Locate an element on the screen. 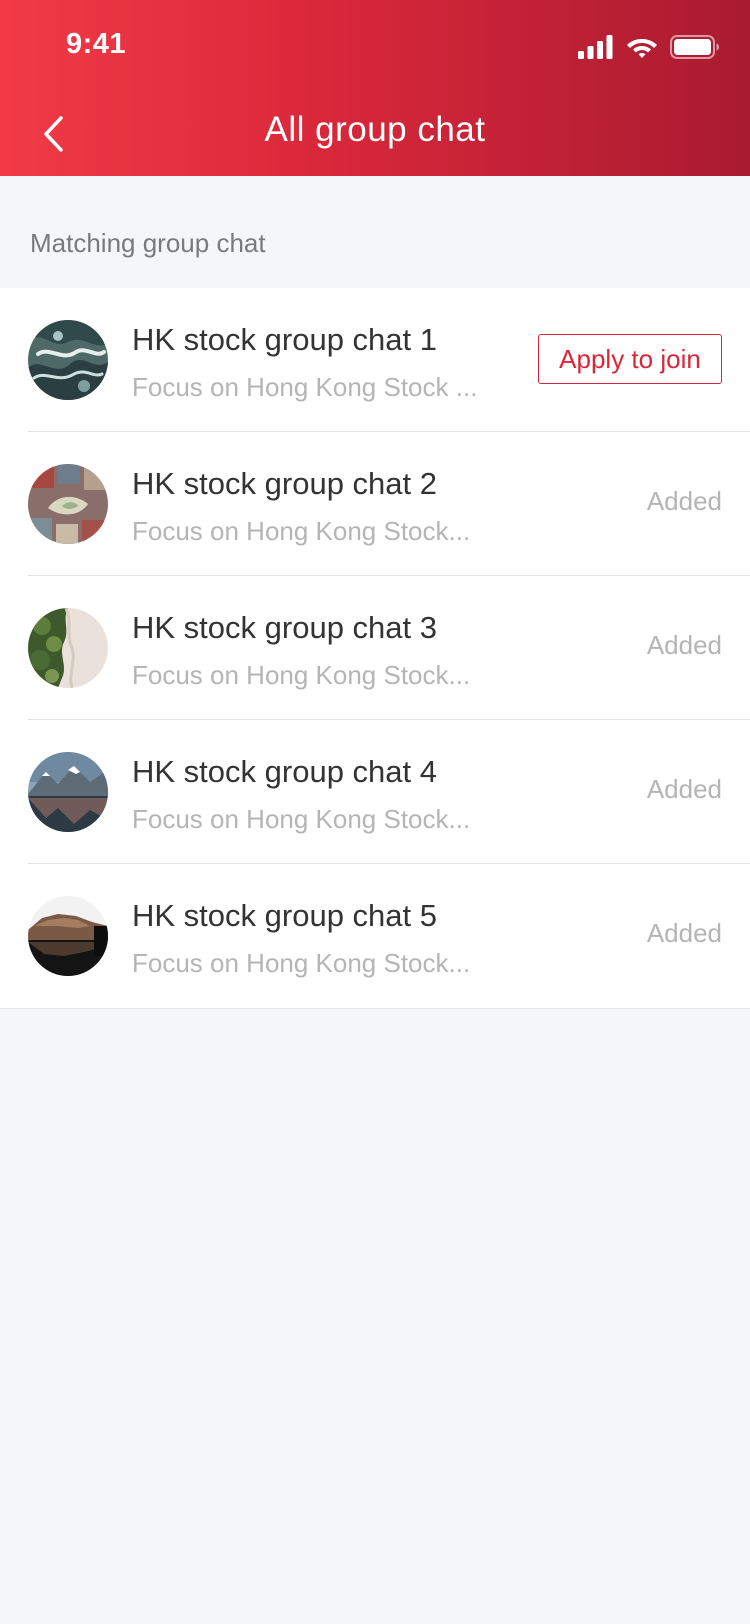  apply-to-join-button: Apply to join is located at coordinates (630, 359).